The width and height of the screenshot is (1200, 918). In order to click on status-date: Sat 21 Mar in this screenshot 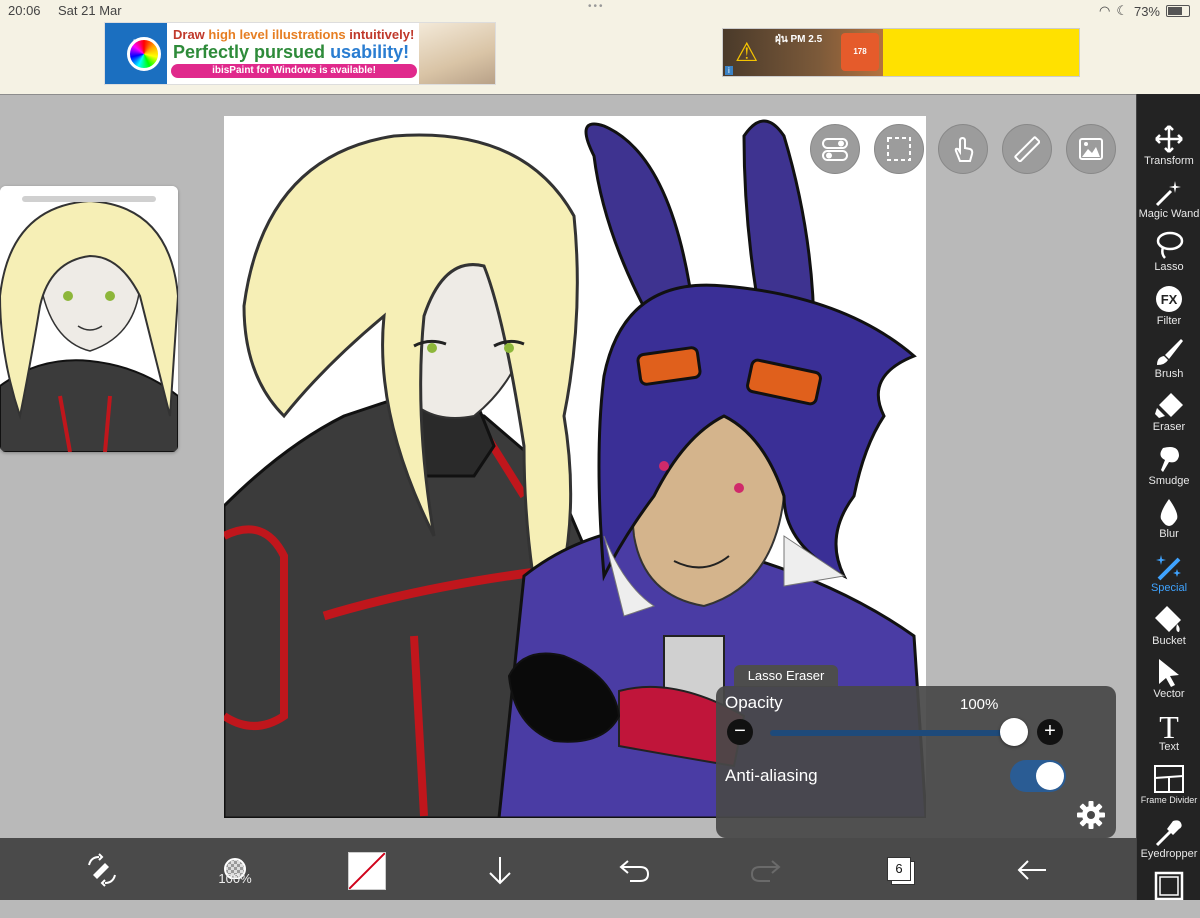, I will do `click(90, 10)`.